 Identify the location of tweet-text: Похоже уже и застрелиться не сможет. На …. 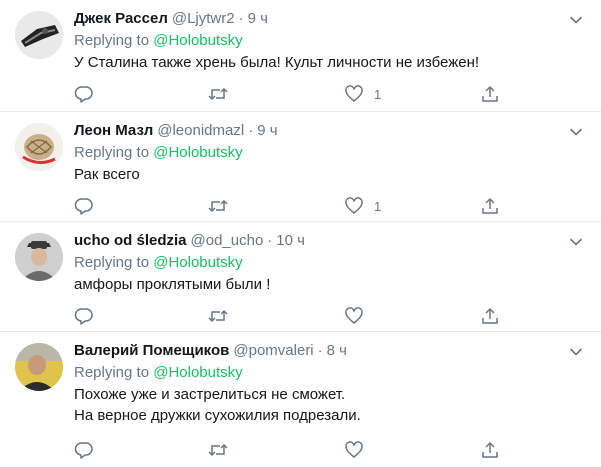
(217, 405).